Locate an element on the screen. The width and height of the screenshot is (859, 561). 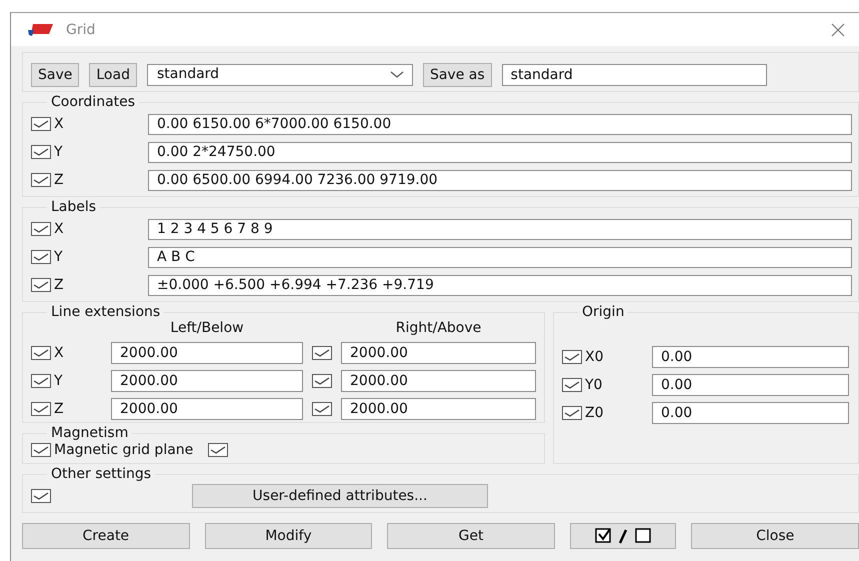
load-button: Load is located at coordinates (113, 75).